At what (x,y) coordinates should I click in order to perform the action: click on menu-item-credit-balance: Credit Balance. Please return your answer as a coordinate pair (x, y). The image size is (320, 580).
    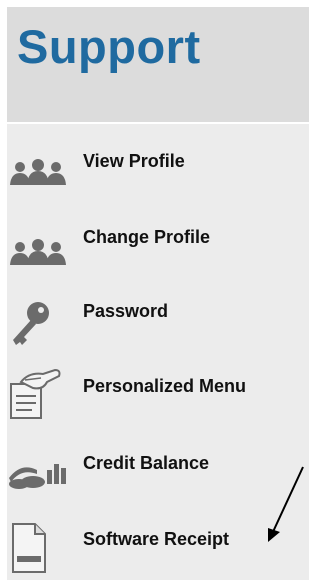
    Looking at the image, I should click on (158, 473).